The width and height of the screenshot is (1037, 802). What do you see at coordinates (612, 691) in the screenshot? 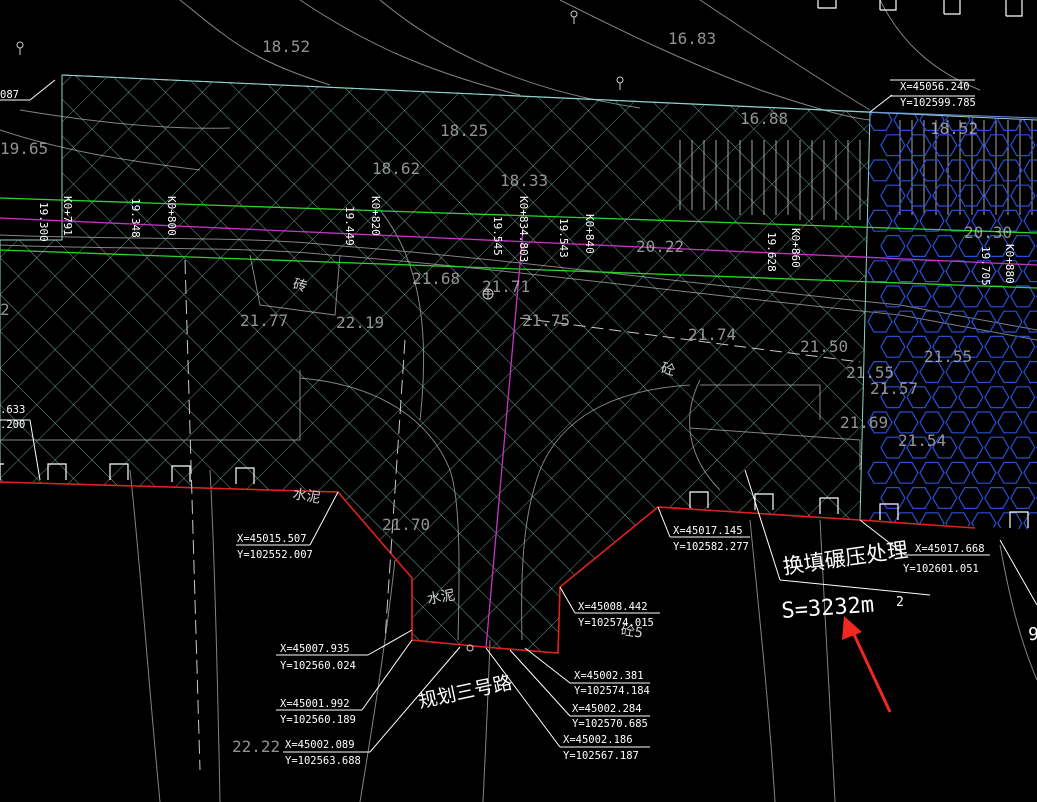
I see `coord-y-7: Y=102574.184` at bounding box center [612, 691].